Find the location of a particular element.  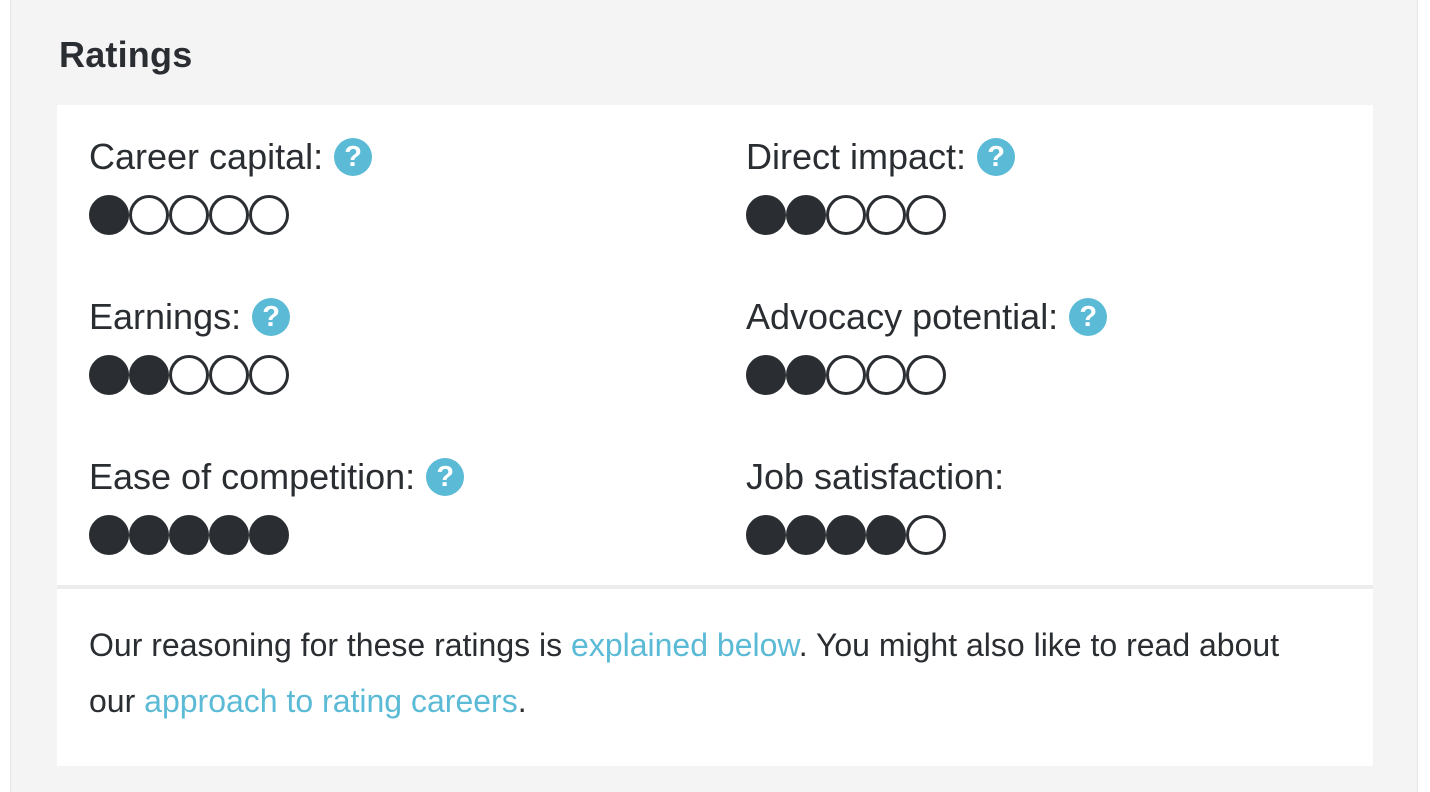

rating-direct-impact: Direct impact: ? is located at coordinates (881, 185).